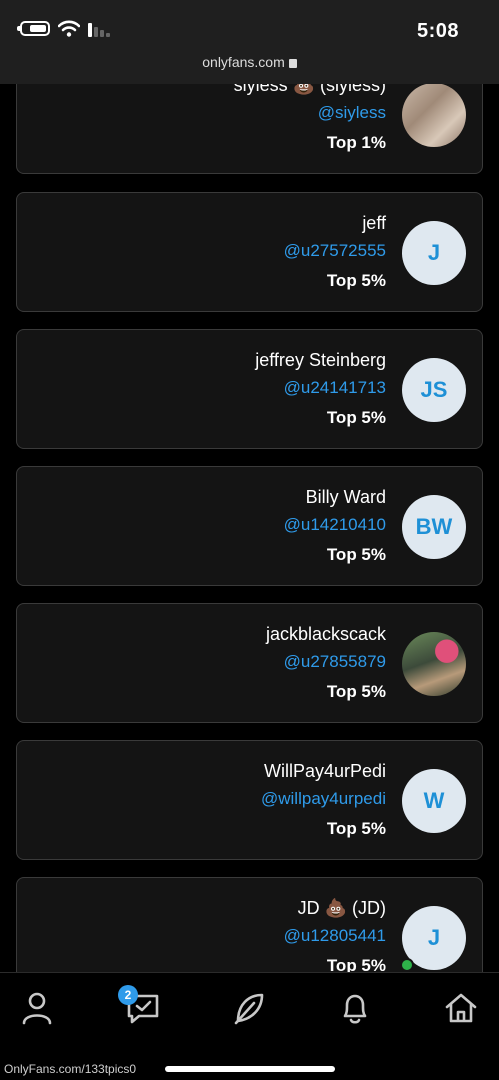 This screenshot has height=1080, width=499. Describe the element at coordinates (250, 1069) in the screenshot. I see `home-indicator` at that location.